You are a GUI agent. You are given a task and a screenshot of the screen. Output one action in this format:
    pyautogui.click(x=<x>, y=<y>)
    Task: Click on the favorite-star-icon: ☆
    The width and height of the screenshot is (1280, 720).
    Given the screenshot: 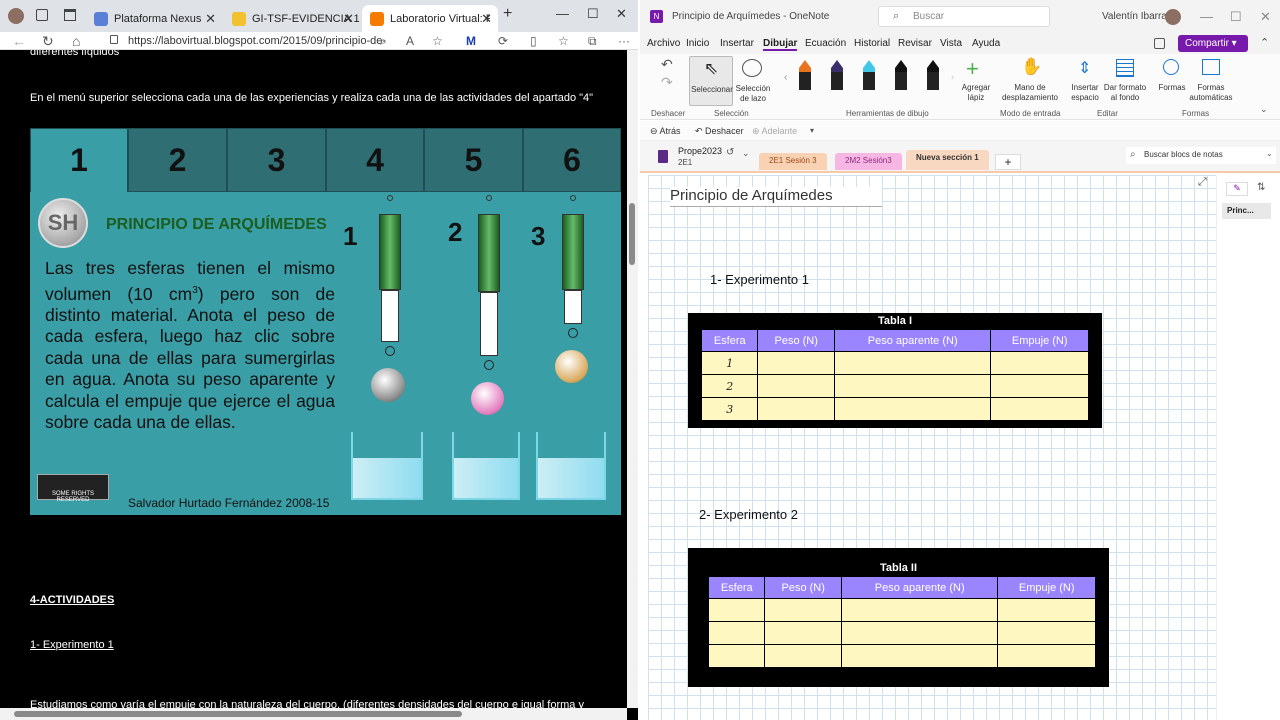 What is the action you would take?
    pyautogui.click(x=437, y=41)
    